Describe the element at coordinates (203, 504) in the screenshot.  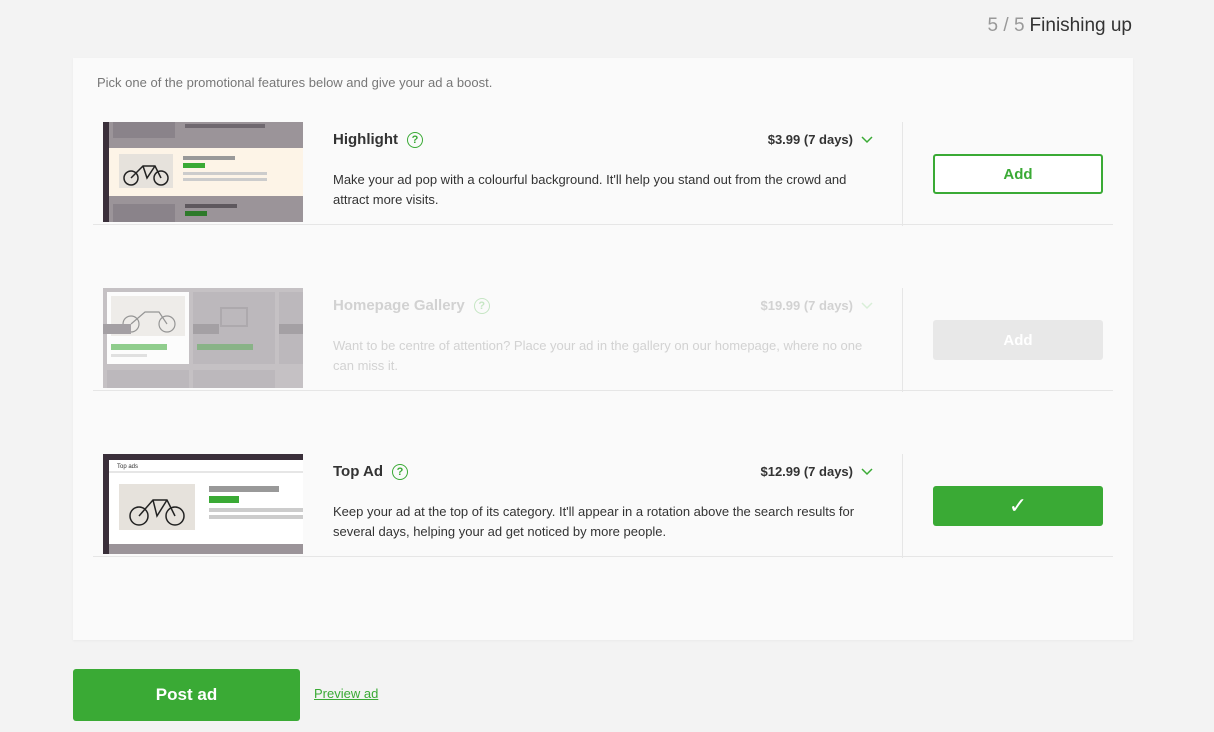
I see `top-ad-preview-image: Top ads` at that location.